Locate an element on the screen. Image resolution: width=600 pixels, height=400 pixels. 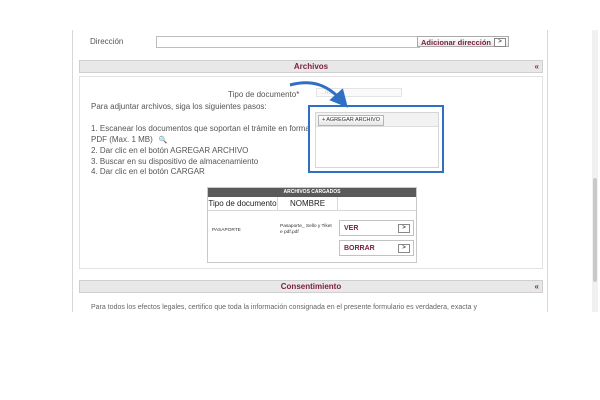
archivos-title: Archivos is located at coordinates (311, 66).